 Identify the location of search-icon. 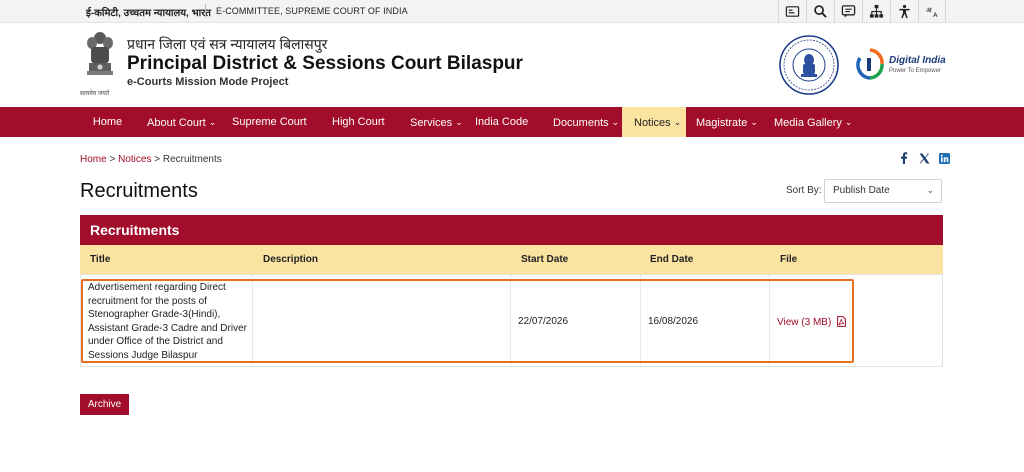
(820, 11).